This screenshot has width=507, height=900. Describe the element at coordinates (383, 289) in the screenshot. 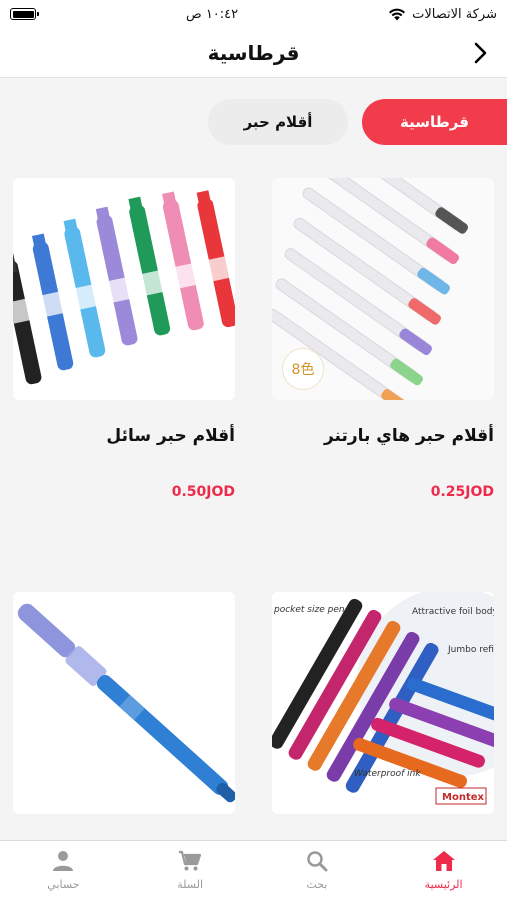

I see `product-image: 8色` at that location.